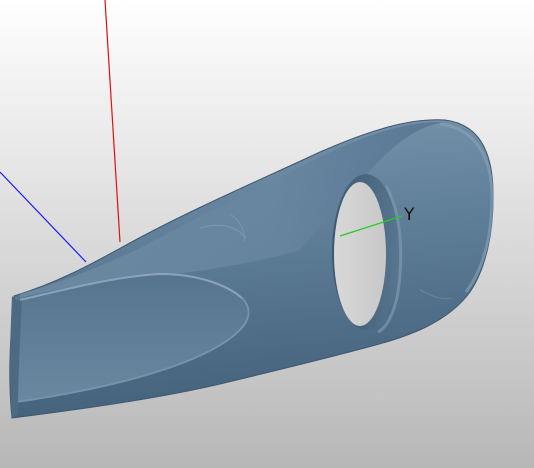  Describe the element at coordinates (360, 254) in the screenshot. I see `hole-opening` at that location.